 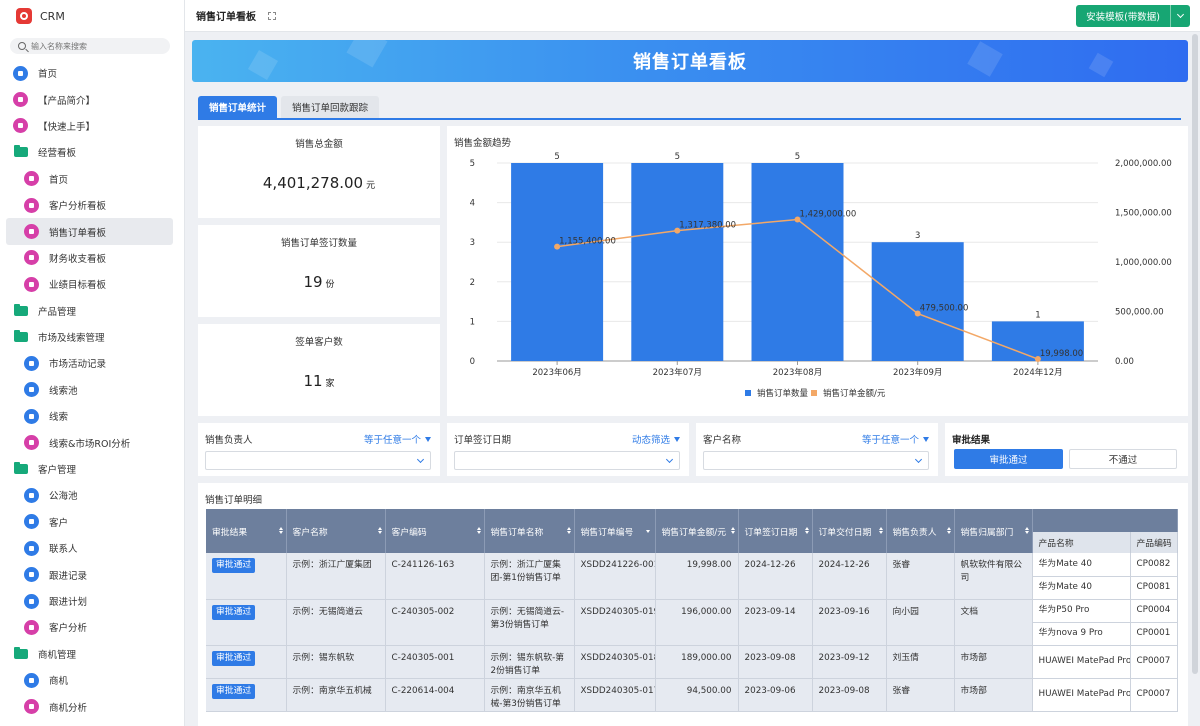 What do you see at coordinates (918, 459) in the screenshot?
I see `chevron-down-icon` at bounding box center [918, 459].